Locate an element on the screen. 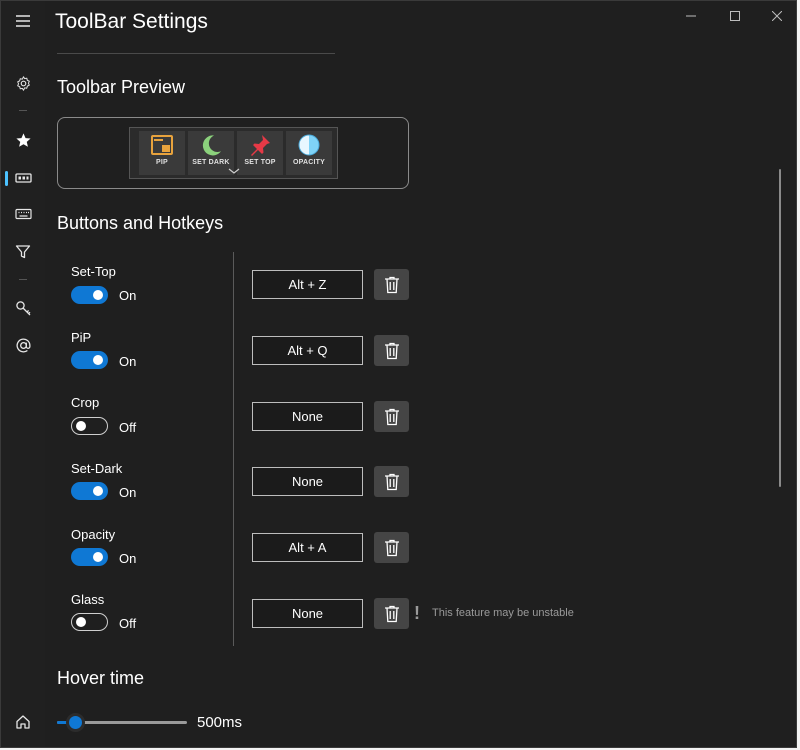 The image size is (800, 750). row-label-pip: PiP is located at coordinates (81, 337).